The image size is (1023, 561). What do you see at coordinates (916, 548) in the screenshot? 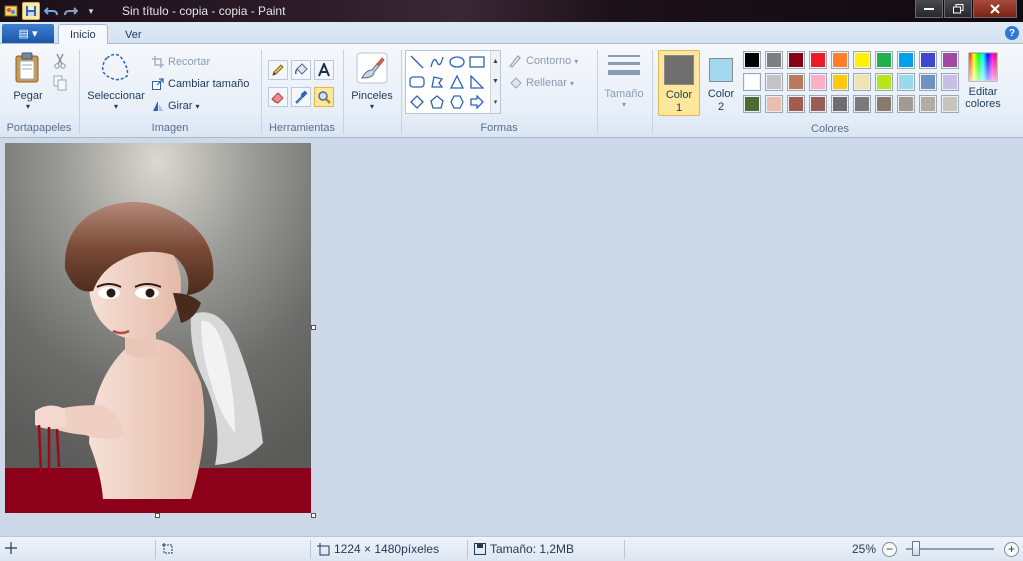
I see `zoom-slider-thumb` at bounding box center [916, 548].